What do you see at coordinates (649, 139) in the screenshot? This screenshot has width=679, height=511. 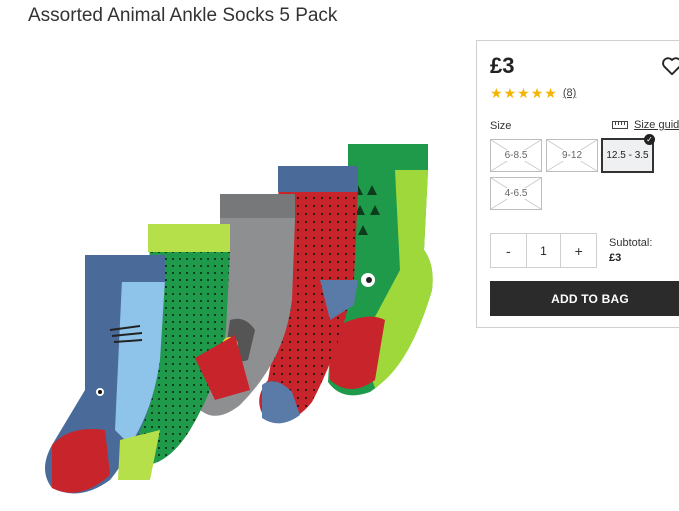 I see `selected-check-icon: ✓` at bounding box center [649, 139].